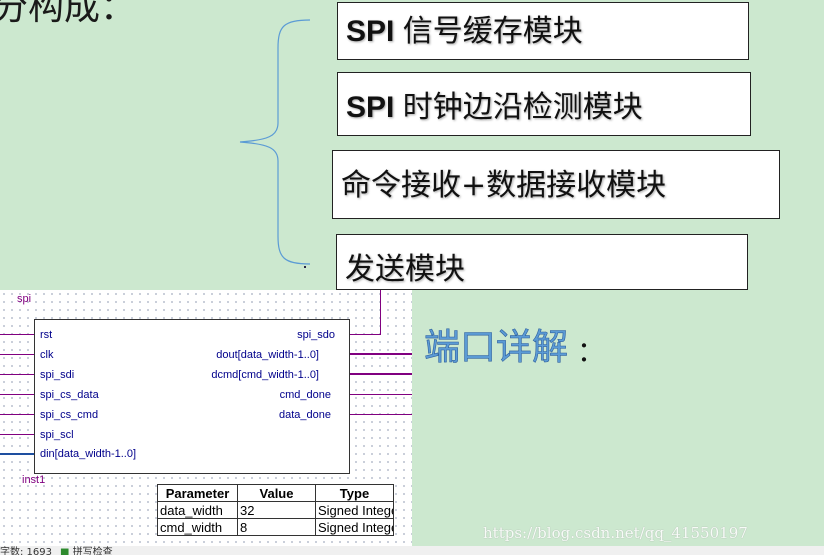  I want to click on wire-spi-scl, so click(17, 434).